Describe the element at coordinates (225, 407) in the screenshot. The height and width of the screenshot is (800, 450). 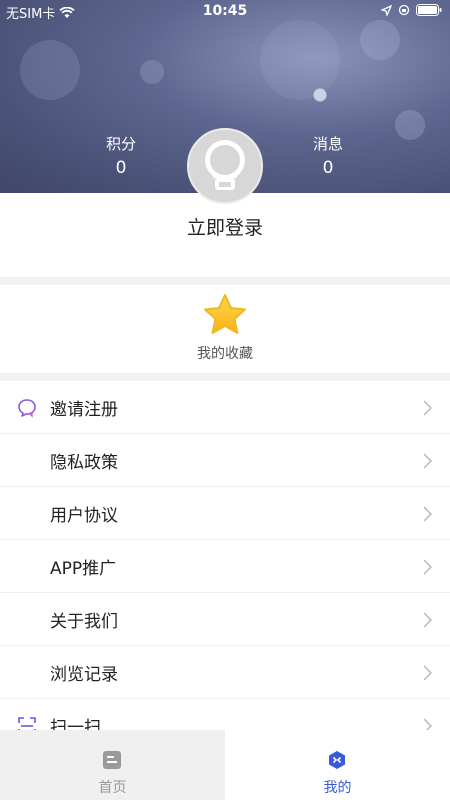
I see `menu-item-invite: 邀请注册` at that location.